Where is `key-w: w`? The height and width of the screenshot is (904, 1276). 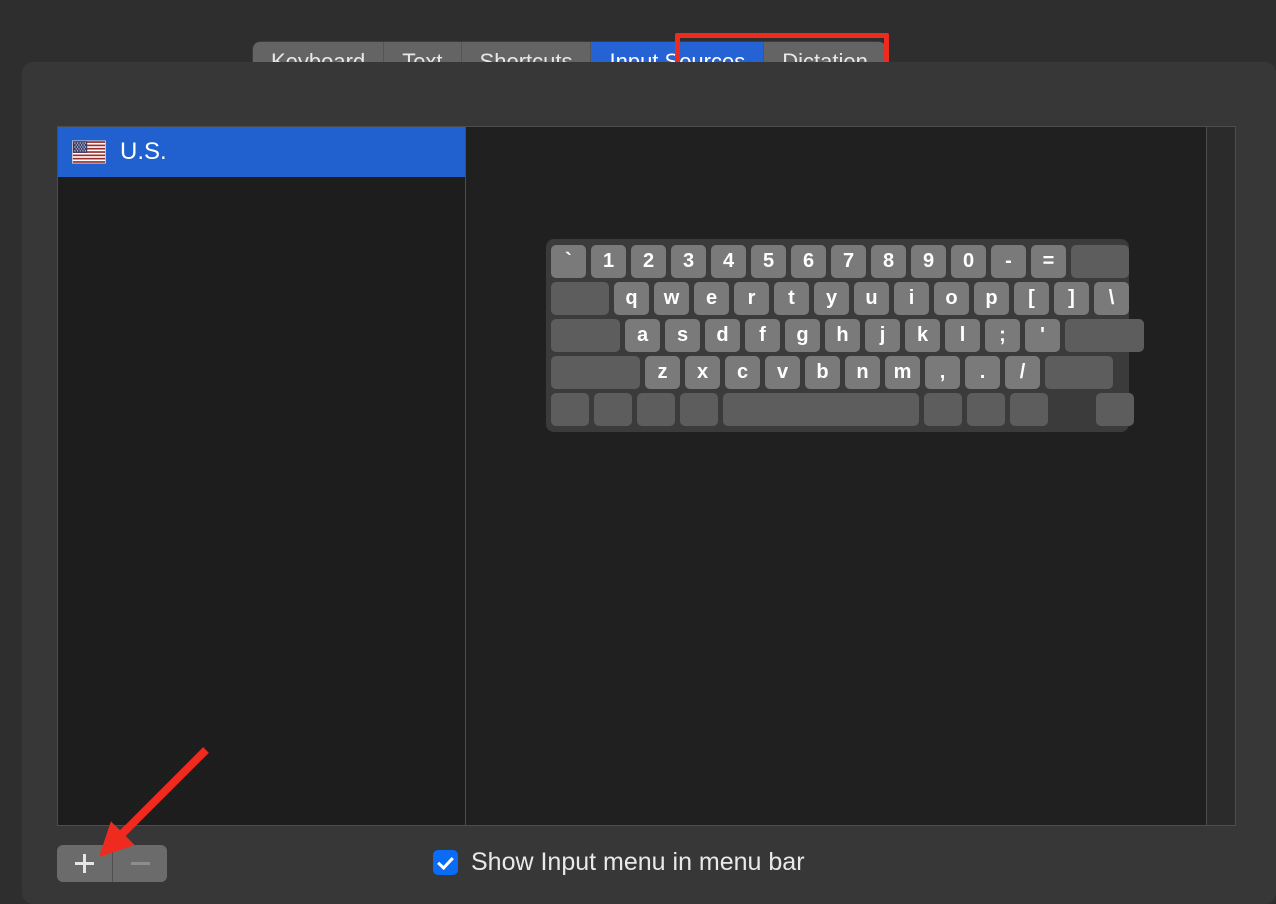
key-w: w is located at coordinates (671, 298).